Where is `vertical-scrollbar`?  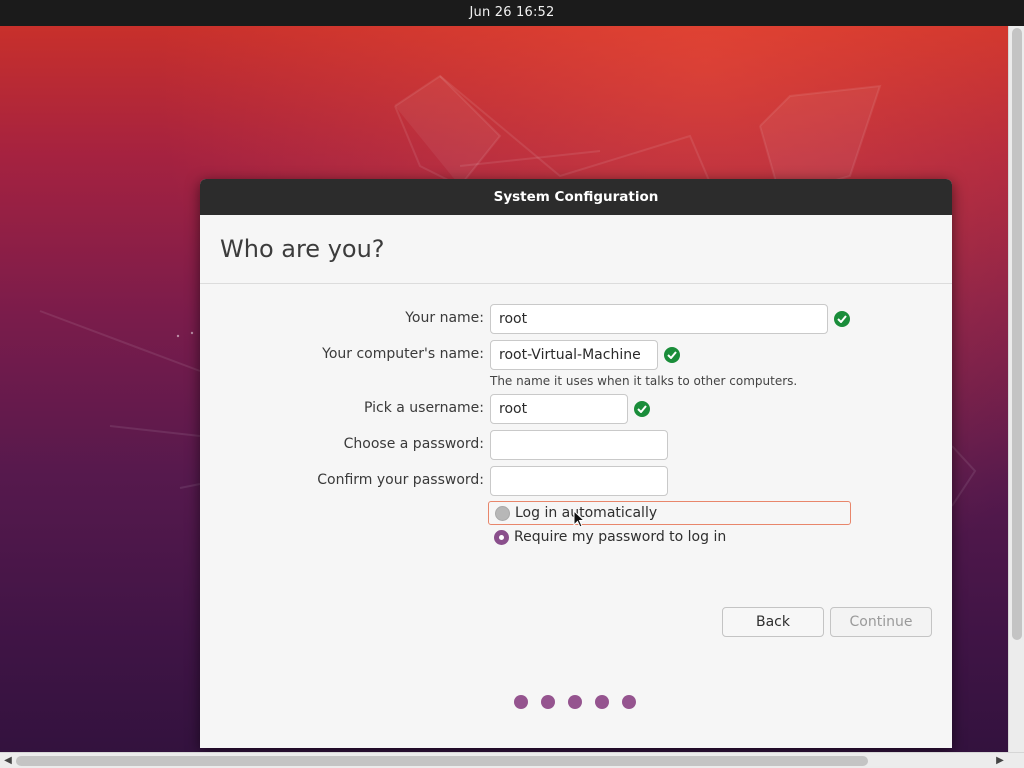
vertical-scrollbar is located at coordinates (1016, 389).